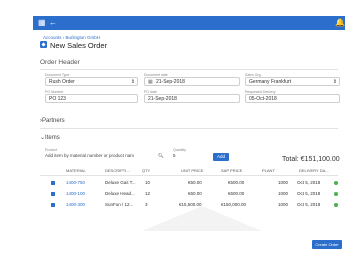 This screenshot has width=363, height=255. Describe the element at coordinates (292, 81) in the screenshot. I see `sales-org-select: Germany Frankfurt ⇕` at that location.